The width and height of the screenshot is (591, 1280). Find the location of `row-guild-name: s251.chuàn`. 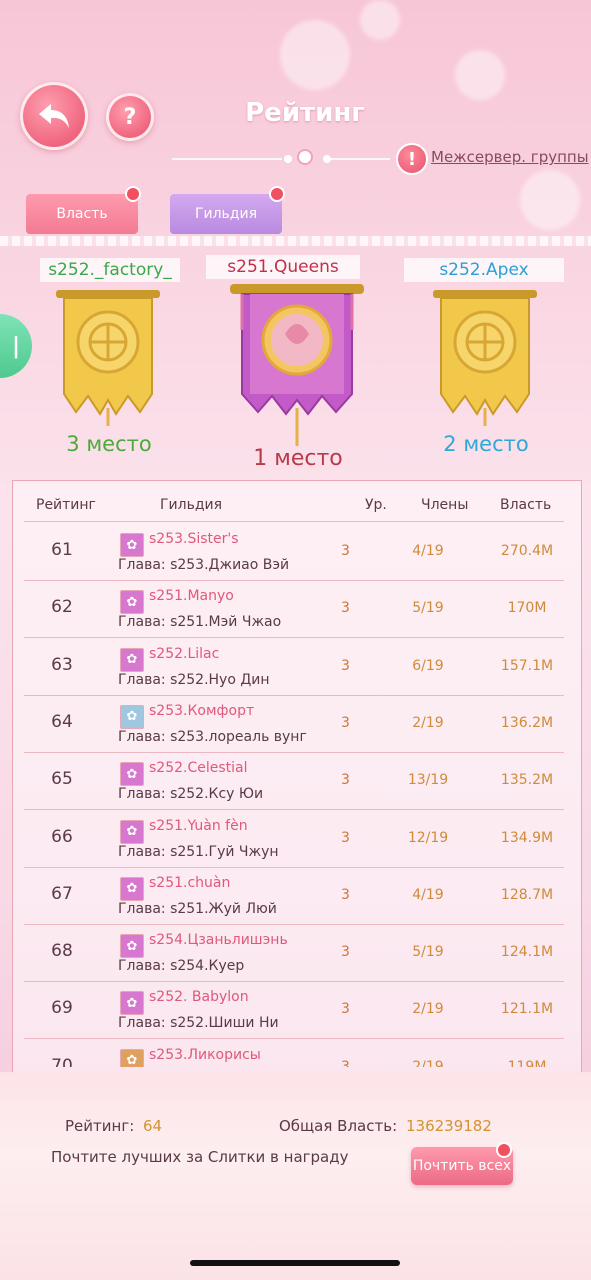

row-guild-name: s251.chuàn is located at coordinates (189, 883).